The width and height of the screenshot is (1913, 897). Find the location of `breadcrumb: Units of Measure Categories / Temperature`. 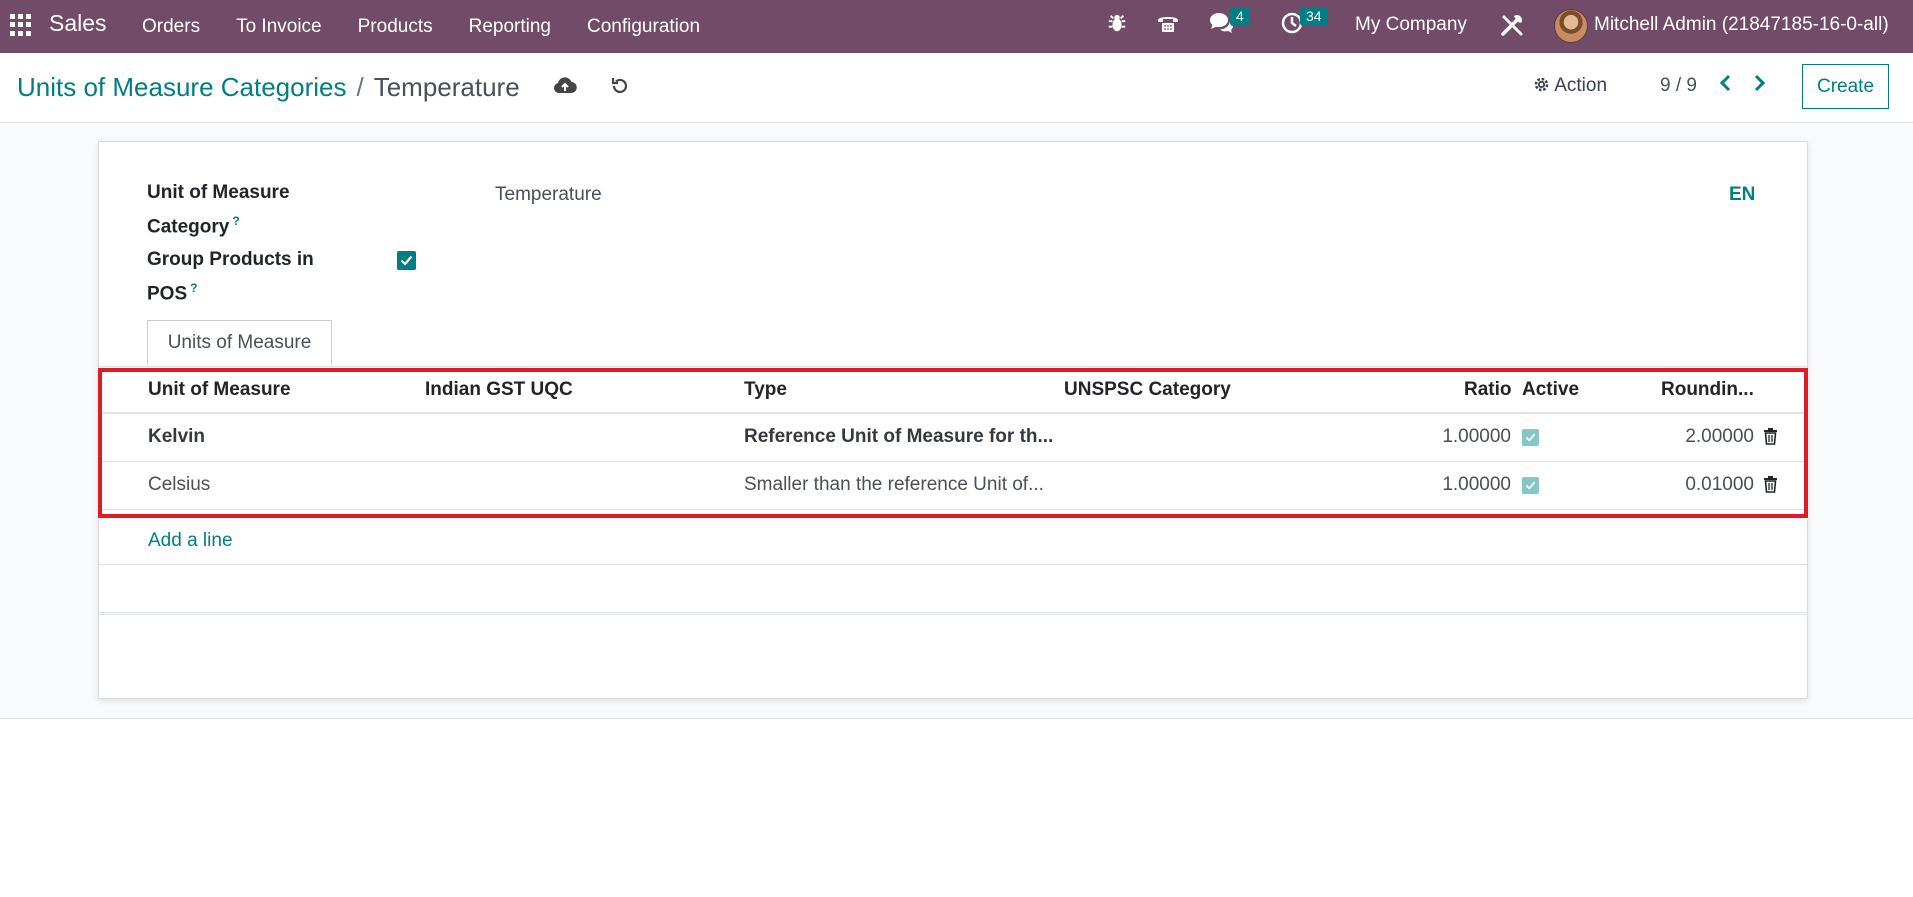

breadcrumb: Units of Measure Categories / Temperature is located at coordinates (268, 87).